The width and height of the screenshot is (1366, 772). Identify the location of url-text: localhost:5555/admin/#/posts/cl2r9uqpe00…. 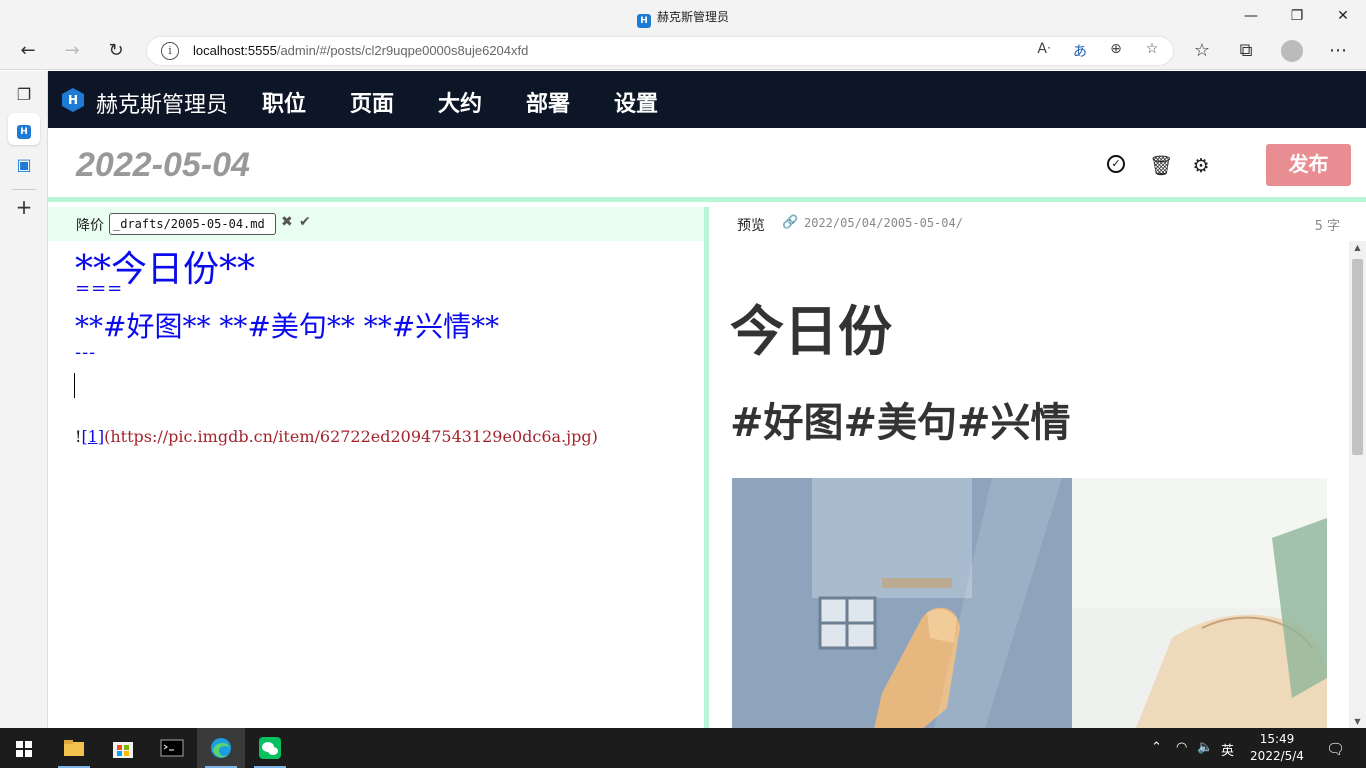
(360, 50).